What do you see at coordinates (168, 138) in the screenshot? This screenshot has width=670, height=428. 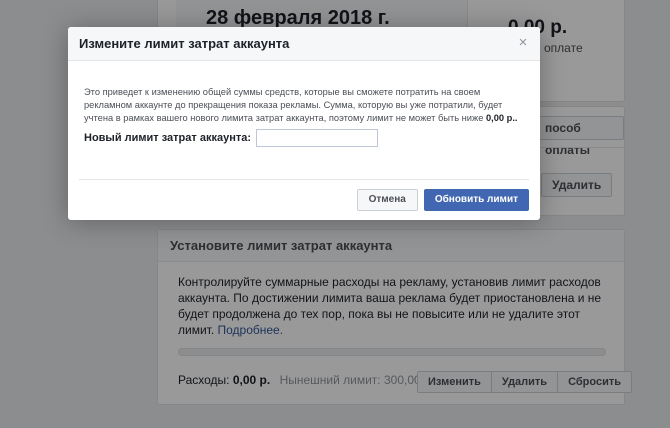 I see `limit-field-label: Новый лимит затрат аккаунта:` at bounding box center [168, 138].